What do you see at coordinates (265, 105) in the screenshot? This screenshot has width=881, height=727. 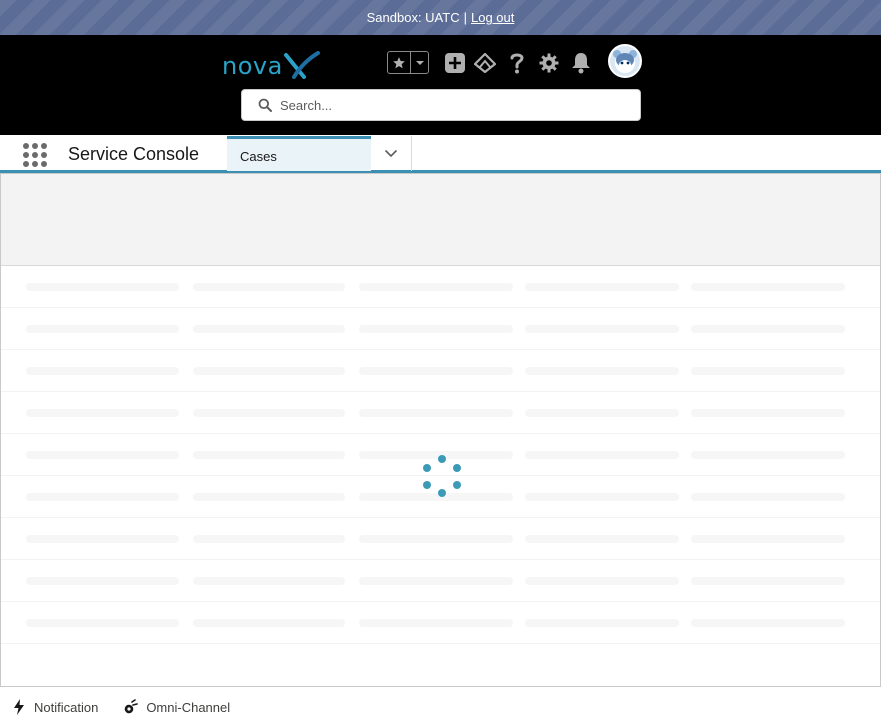 I see `search-icon` at bounding box center [265, 105].